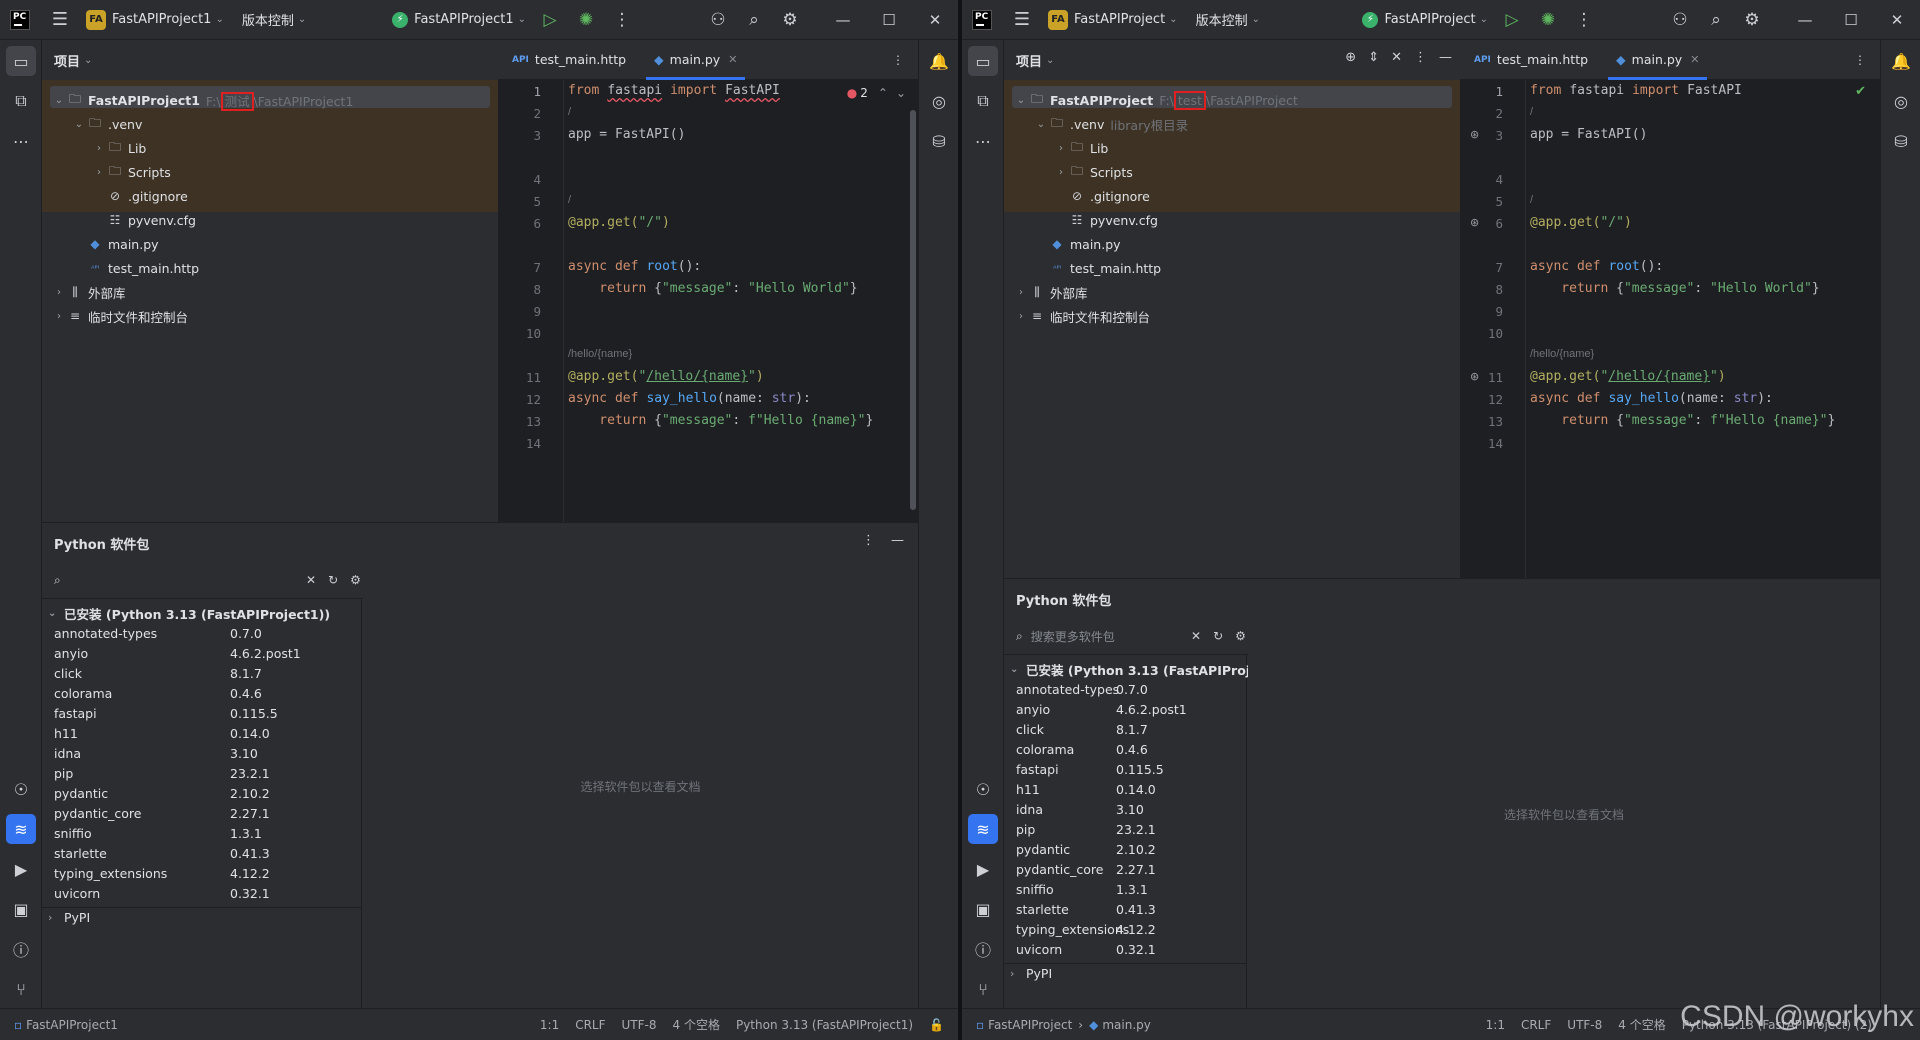 Image resolution: width=1920 pixels, height=1040 pixels. I want to click on package-row: starlette 0.41.3, so click(1125, 909).